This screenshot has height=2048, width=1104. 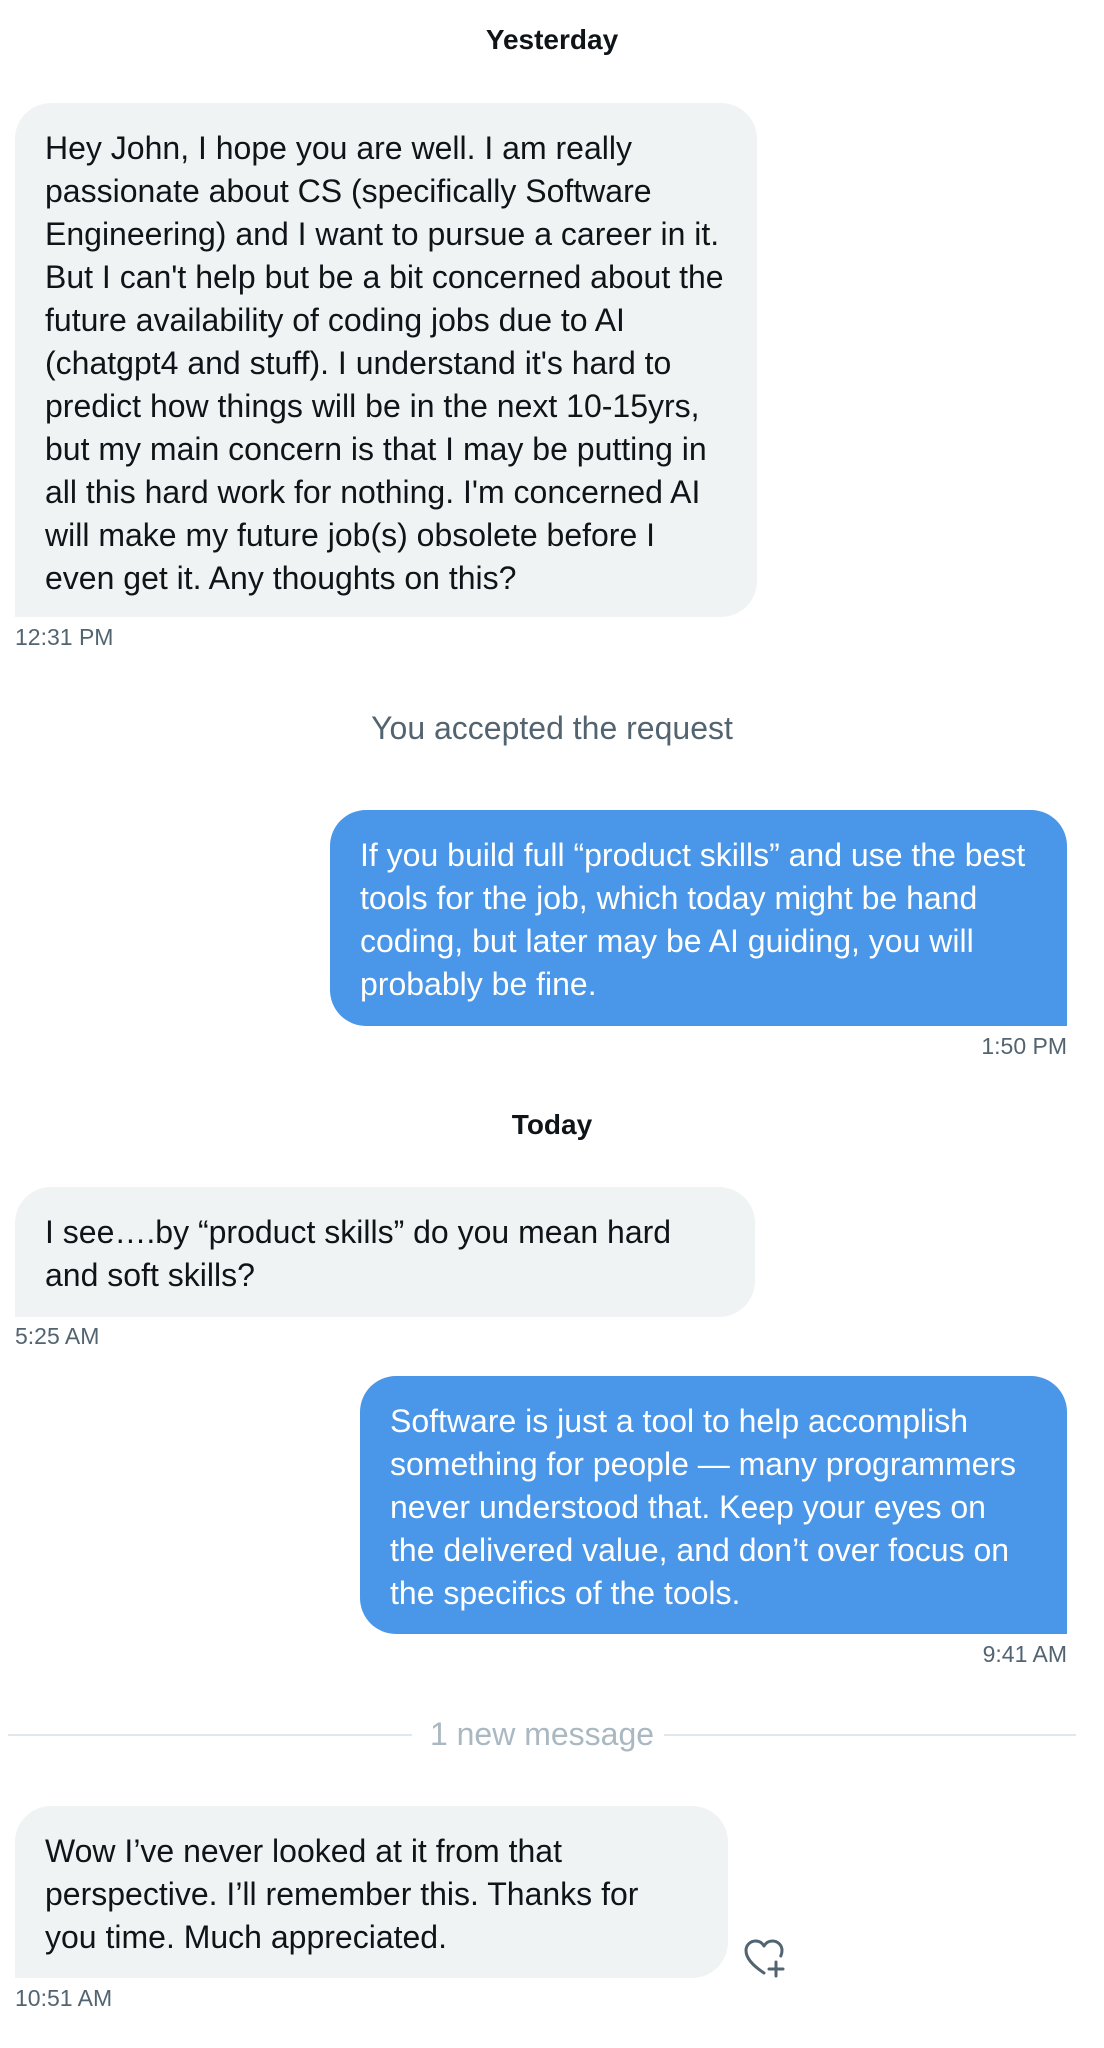 I want to click on request-accepted-note: You accepted the request, so click(x=552, y=728).